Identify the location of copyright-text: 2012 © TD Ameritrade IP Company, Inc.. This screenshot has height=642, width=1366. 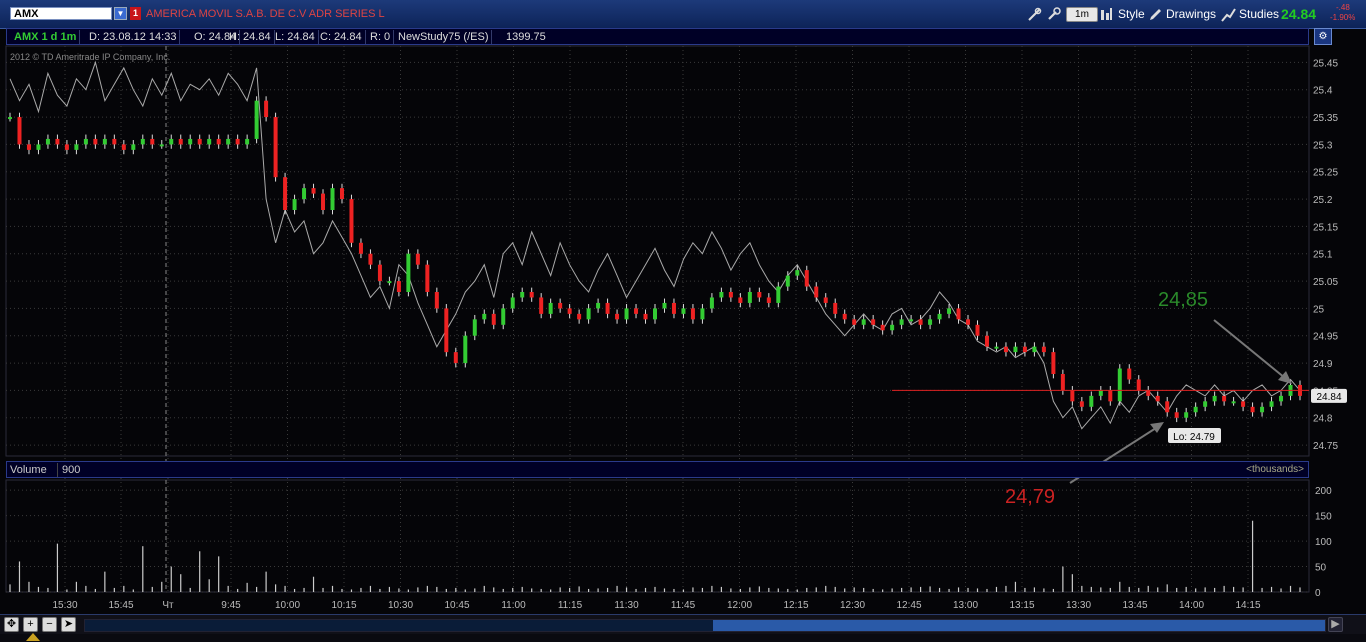
(90, 57).